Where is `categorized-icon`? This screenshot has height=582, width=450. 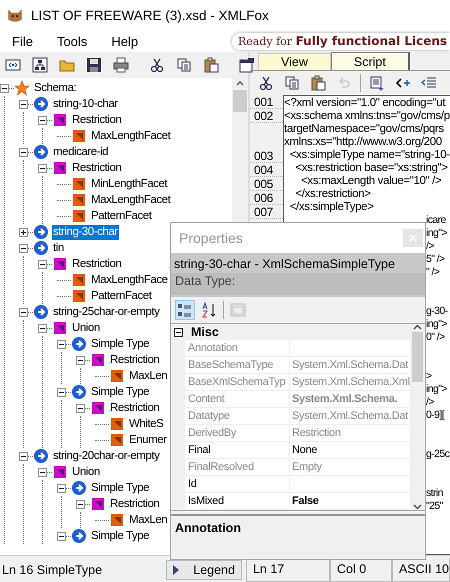
categorized-icon is located at coordinates (185, 310).